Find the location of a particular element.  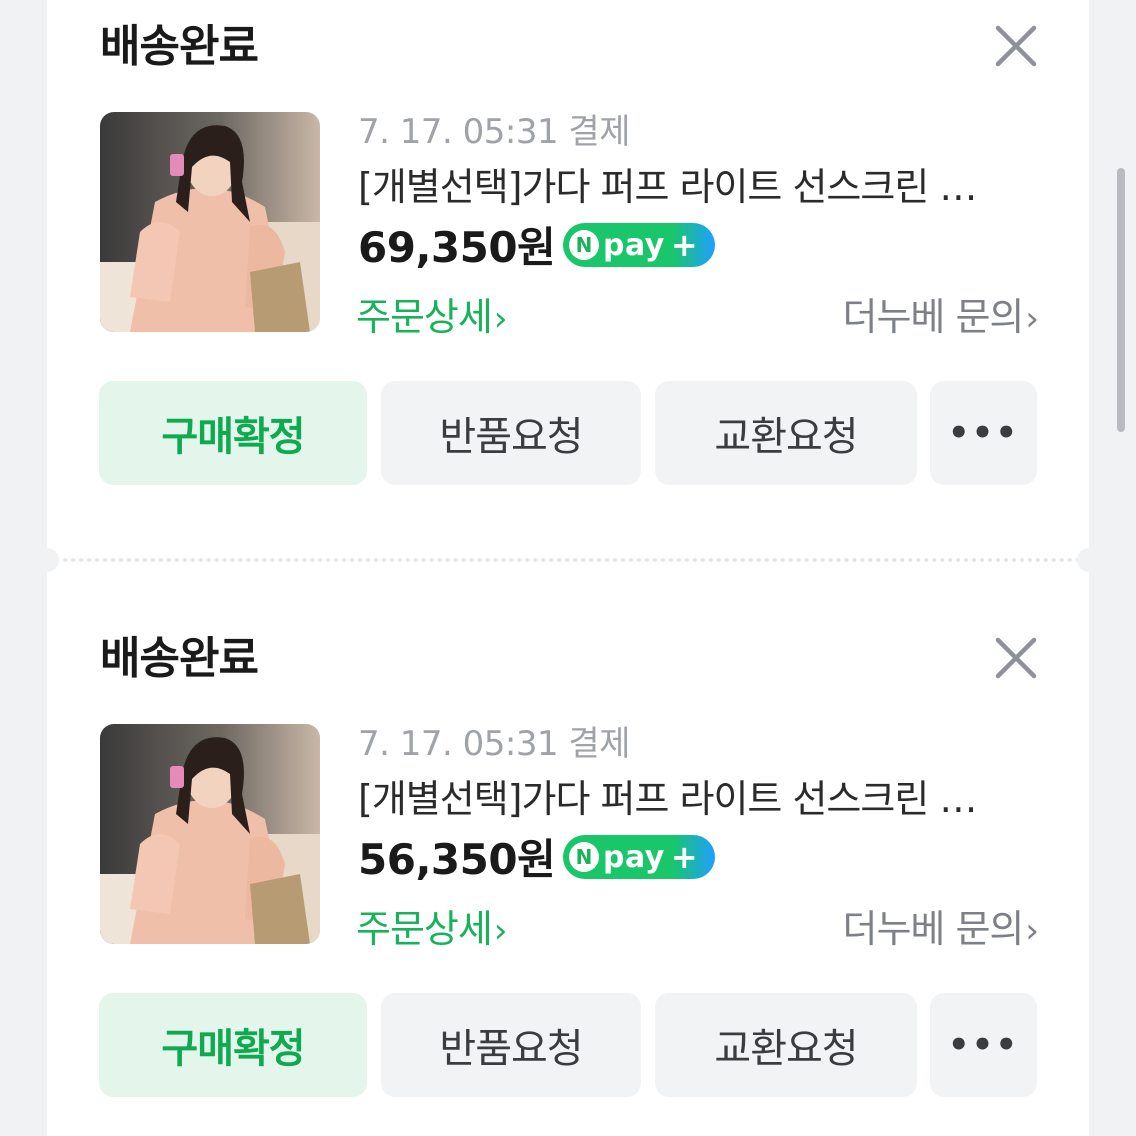

scrollbar is located at coordinates (1121, 300).